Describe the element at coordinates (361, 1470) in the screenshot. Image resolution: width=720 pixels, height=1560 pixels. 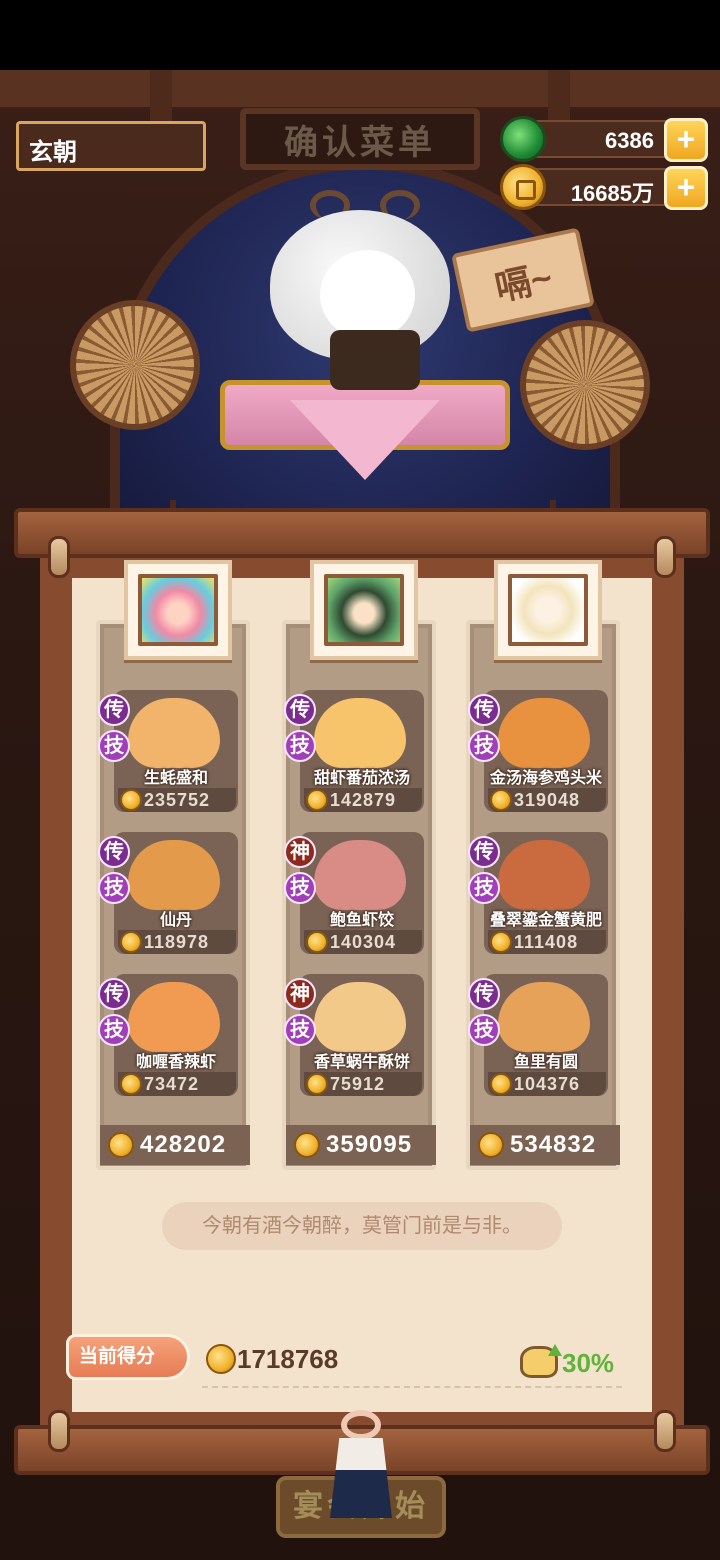
I see `tassel-knot` at that location.